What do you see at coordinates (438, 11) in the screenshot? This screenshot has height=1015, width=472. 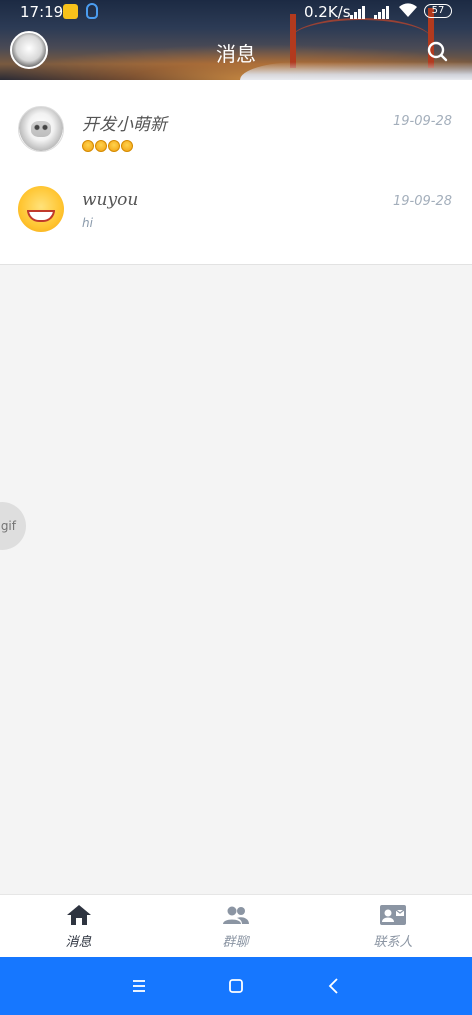 I see `battery-icon: 57` at bounding box center [438, 11].